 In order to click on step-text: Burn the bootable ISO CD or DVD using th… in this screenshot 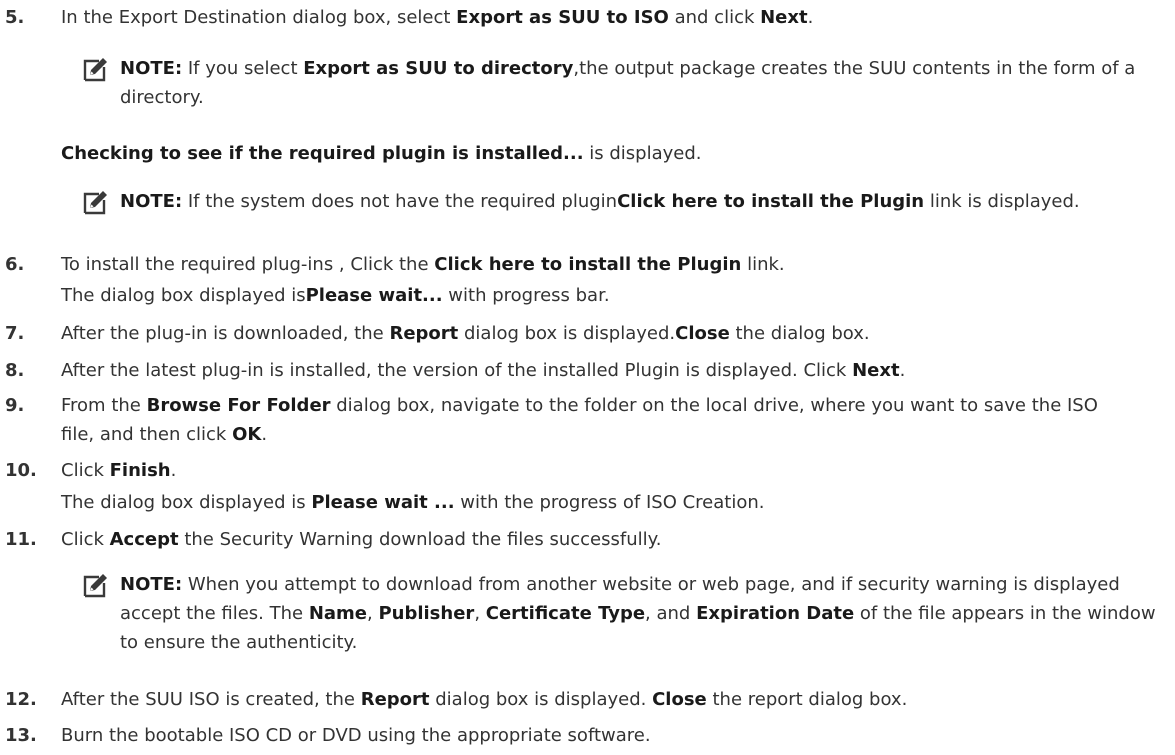, I will do `click(356, 735)`.